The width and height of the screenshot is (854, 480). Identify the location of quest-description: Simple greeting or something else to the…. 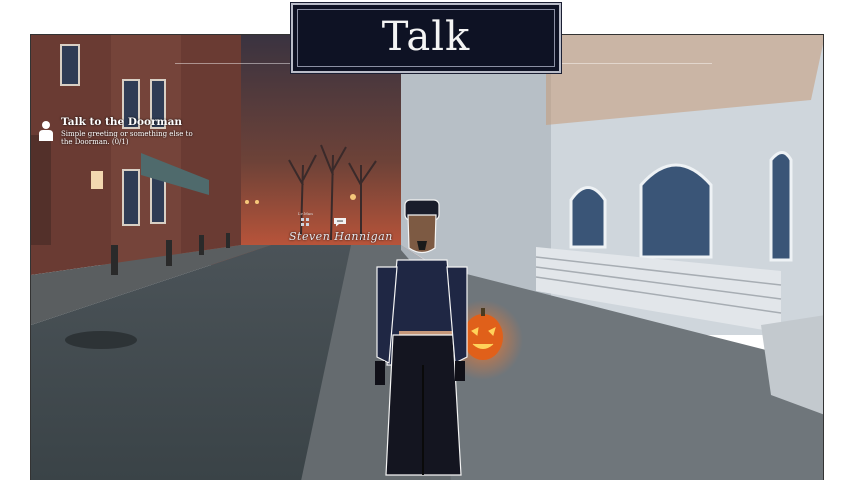
(127, 138).